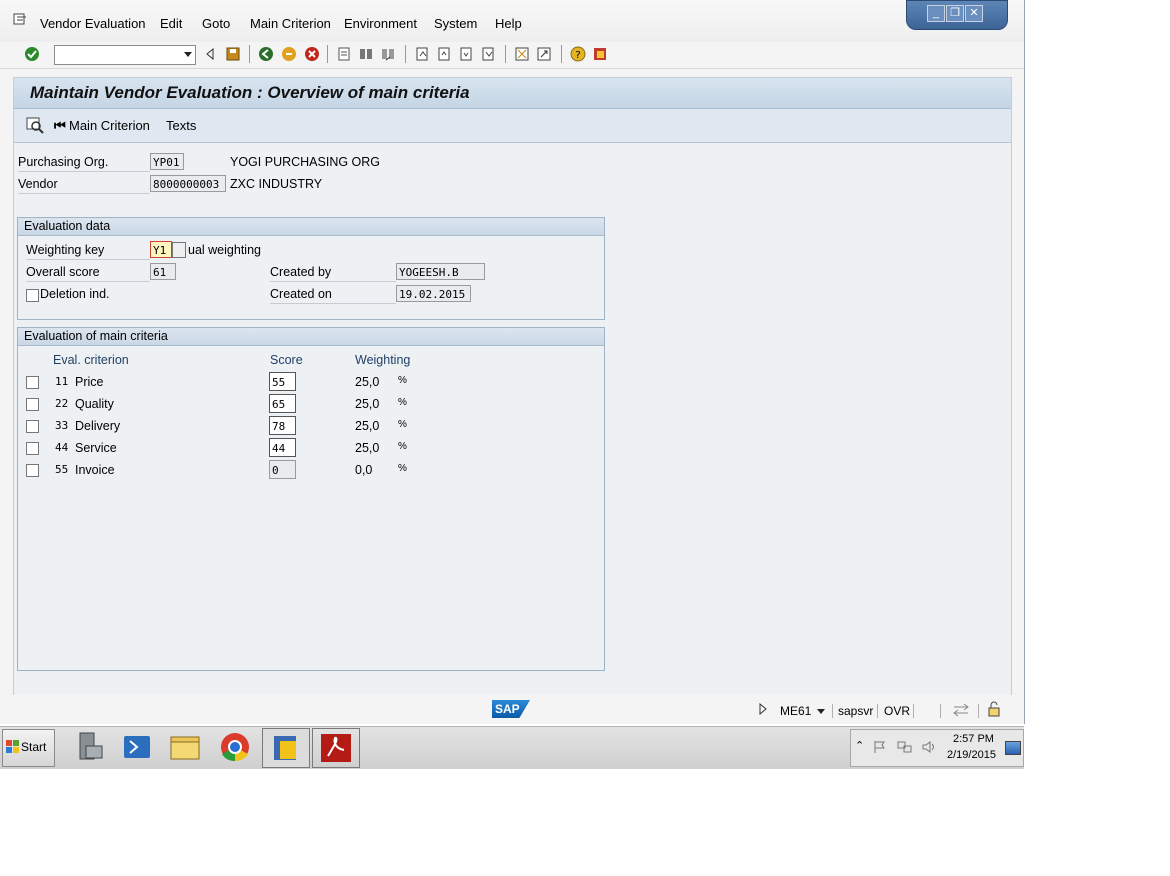  What do you see at coordinates (161, 249) in the screenshot?
I see `weighting-key-field: Y1` at bounding box center [161, 249].